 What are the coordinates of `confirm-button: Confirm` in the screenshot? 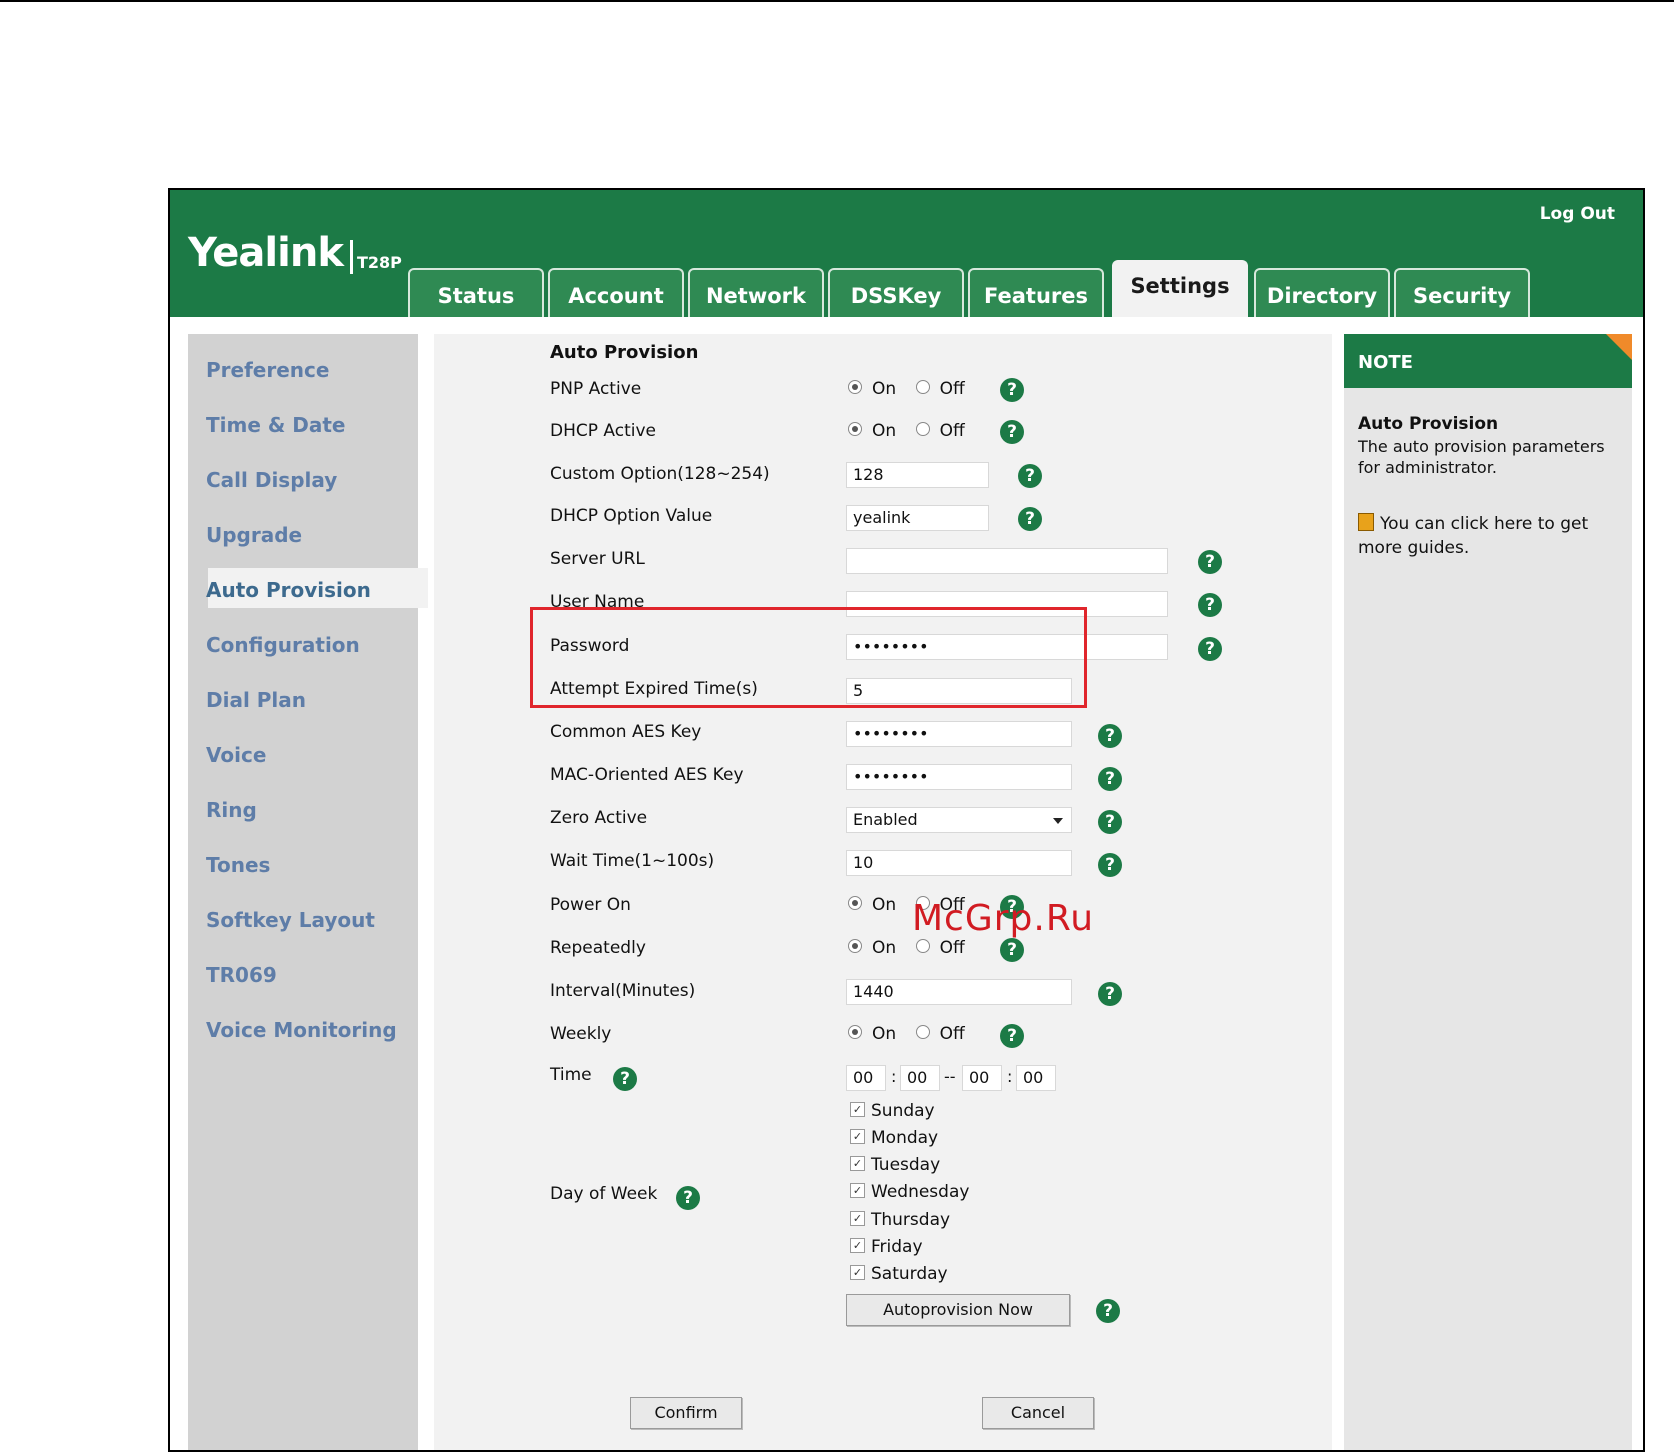 It's located at (686, 1413).